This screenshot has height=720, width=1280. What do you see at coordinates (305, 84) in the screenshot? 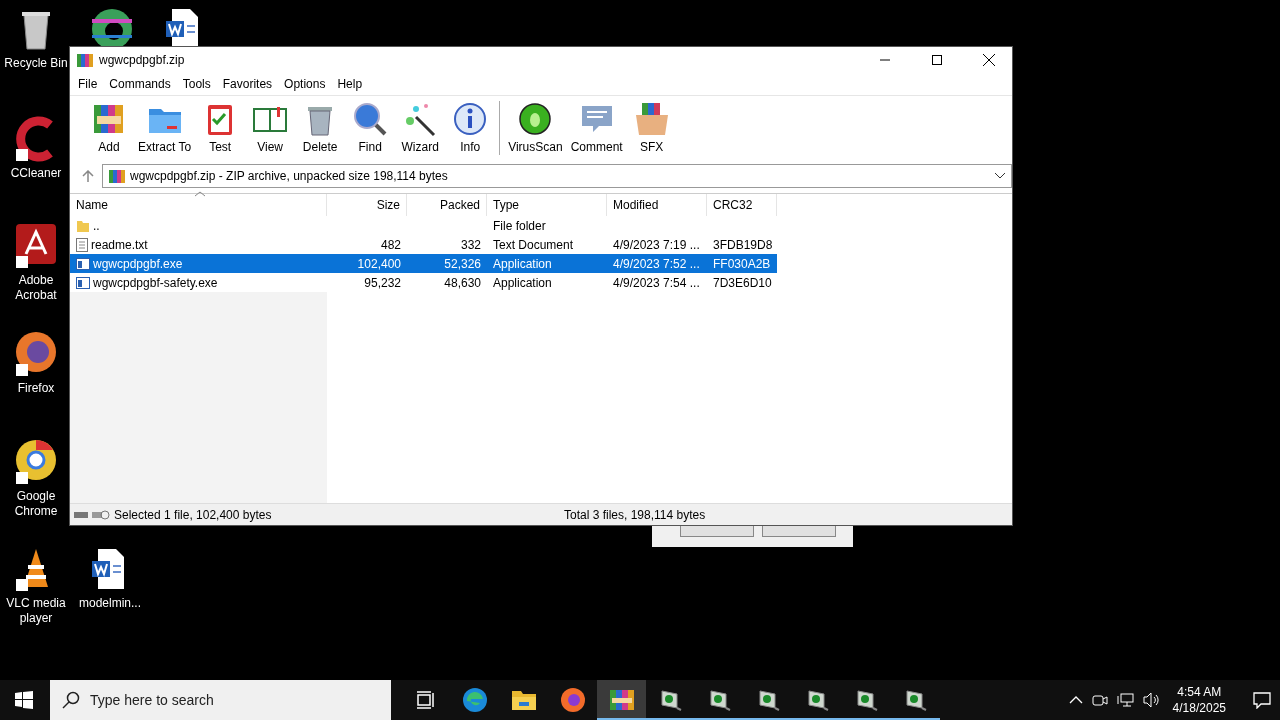
I see `menu-item: Options` at bounding box center [305, 84].